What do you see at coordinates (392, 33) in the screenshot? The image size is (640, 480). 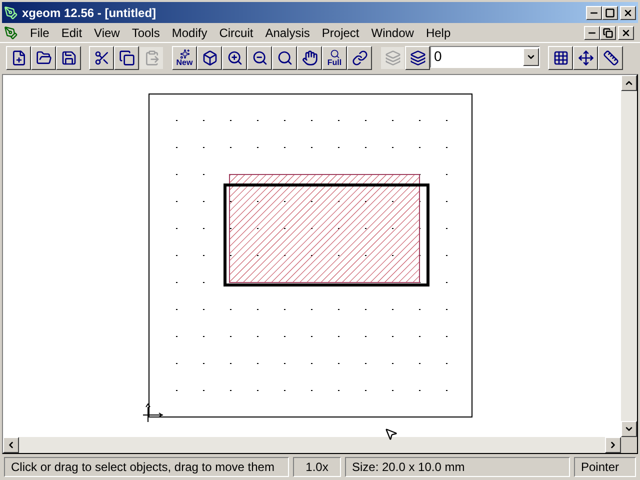 I see `menu-item: Window` at bounding box center [392, 33].